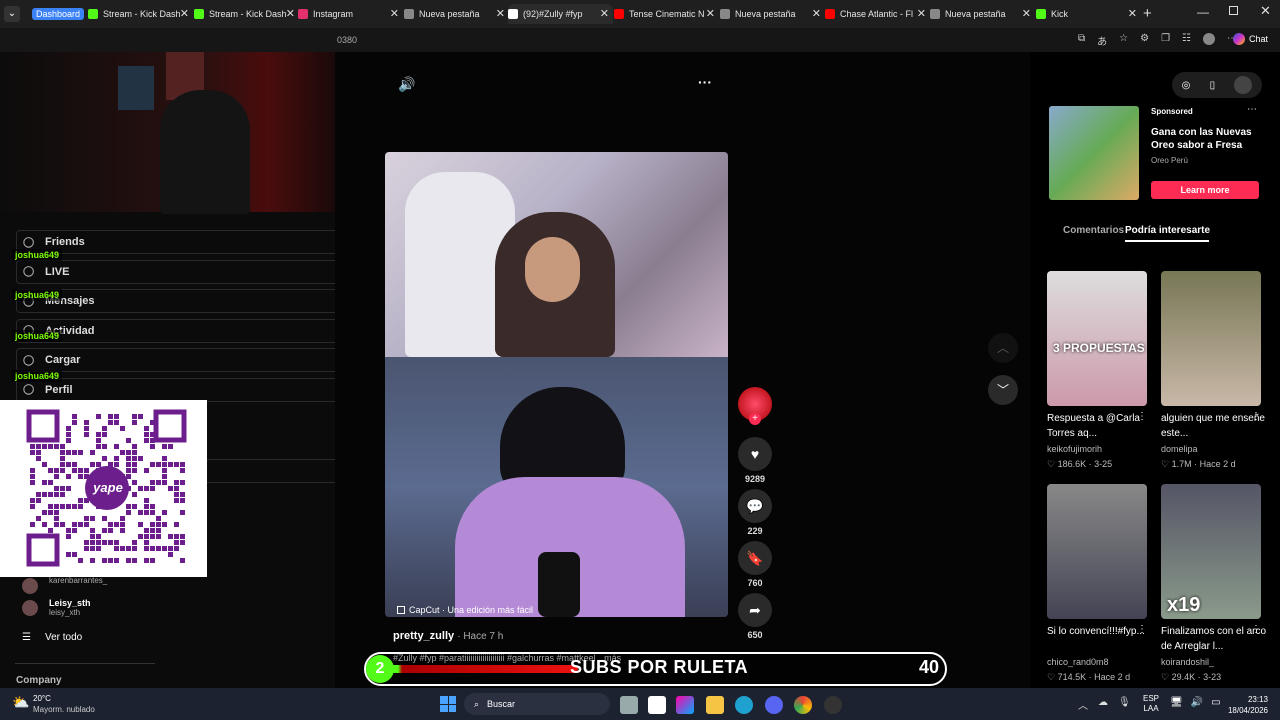  I want to click on chat-label: Chat, so click(1259, 39).